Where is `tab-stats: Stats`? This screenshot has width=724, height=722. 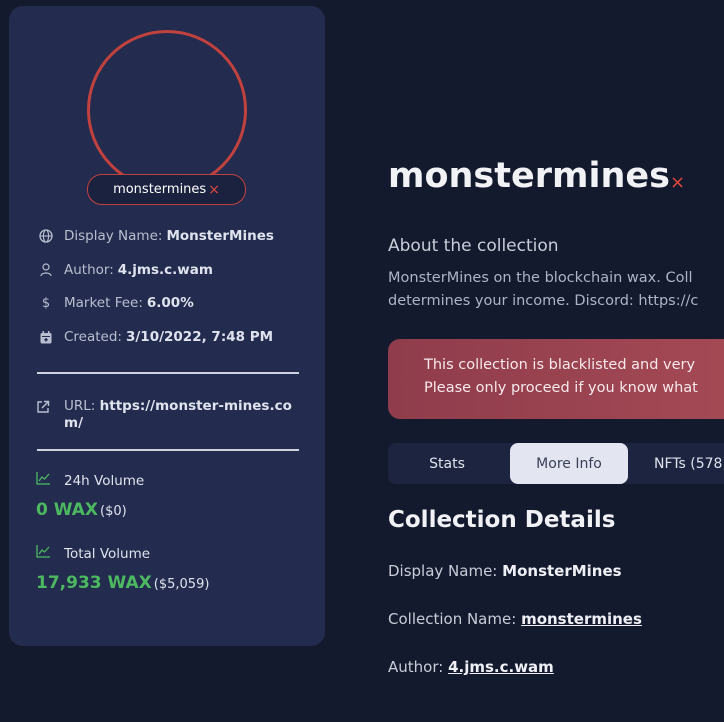
tab-stats: Stats is located at coordinates (447, 463).